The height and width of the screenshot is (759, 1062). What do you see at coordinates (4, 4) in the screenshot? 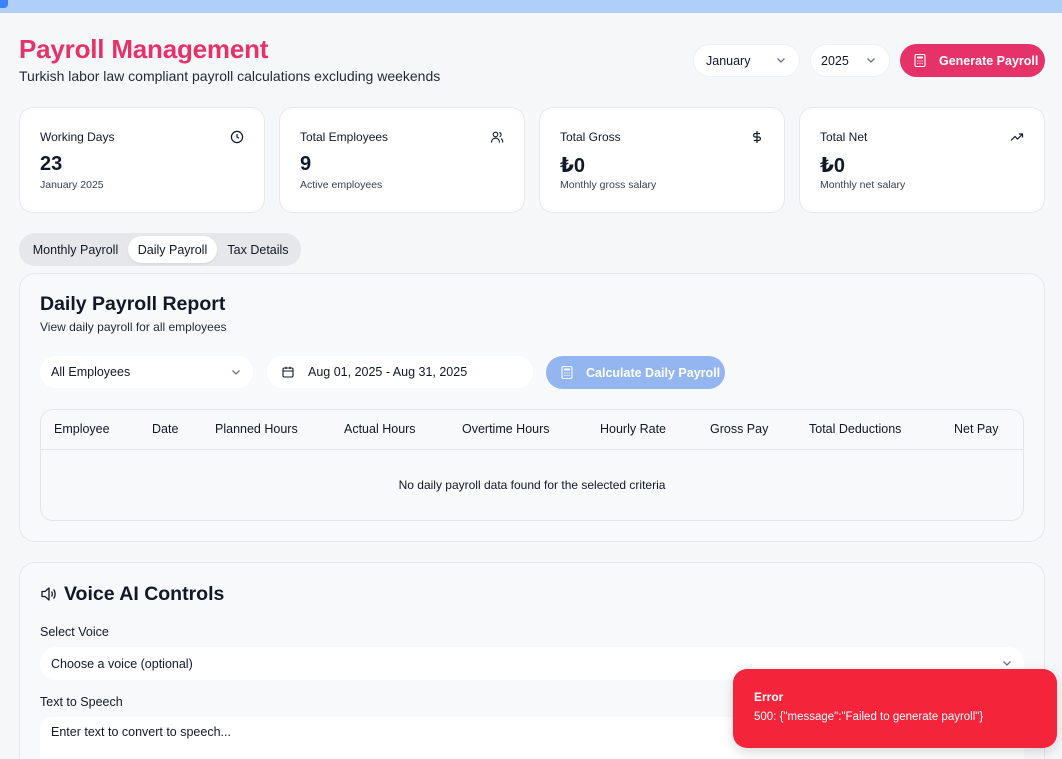
I see `top-bar-indicator` at bounding box center [4, 4].